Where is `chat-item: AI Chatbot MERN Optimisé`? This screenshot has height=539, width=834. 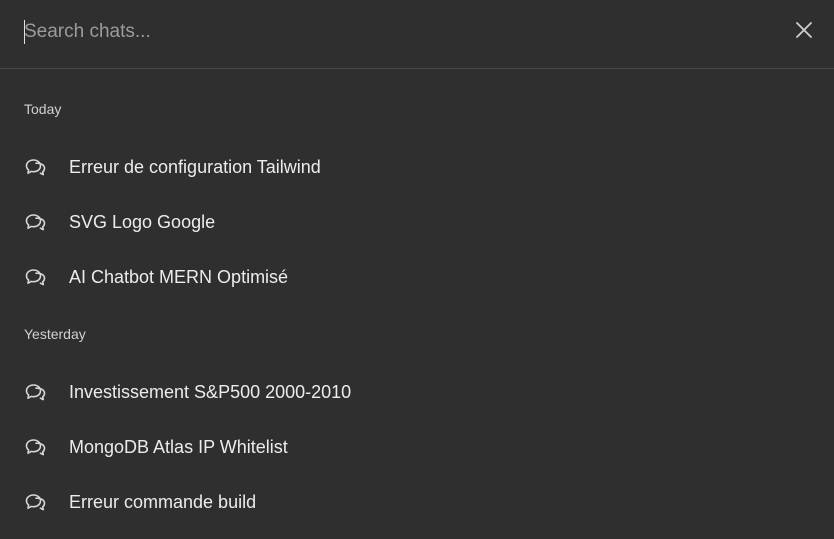
chat-item: AI Chatbot MERN Optimisé is located at coordinates (417, 277).